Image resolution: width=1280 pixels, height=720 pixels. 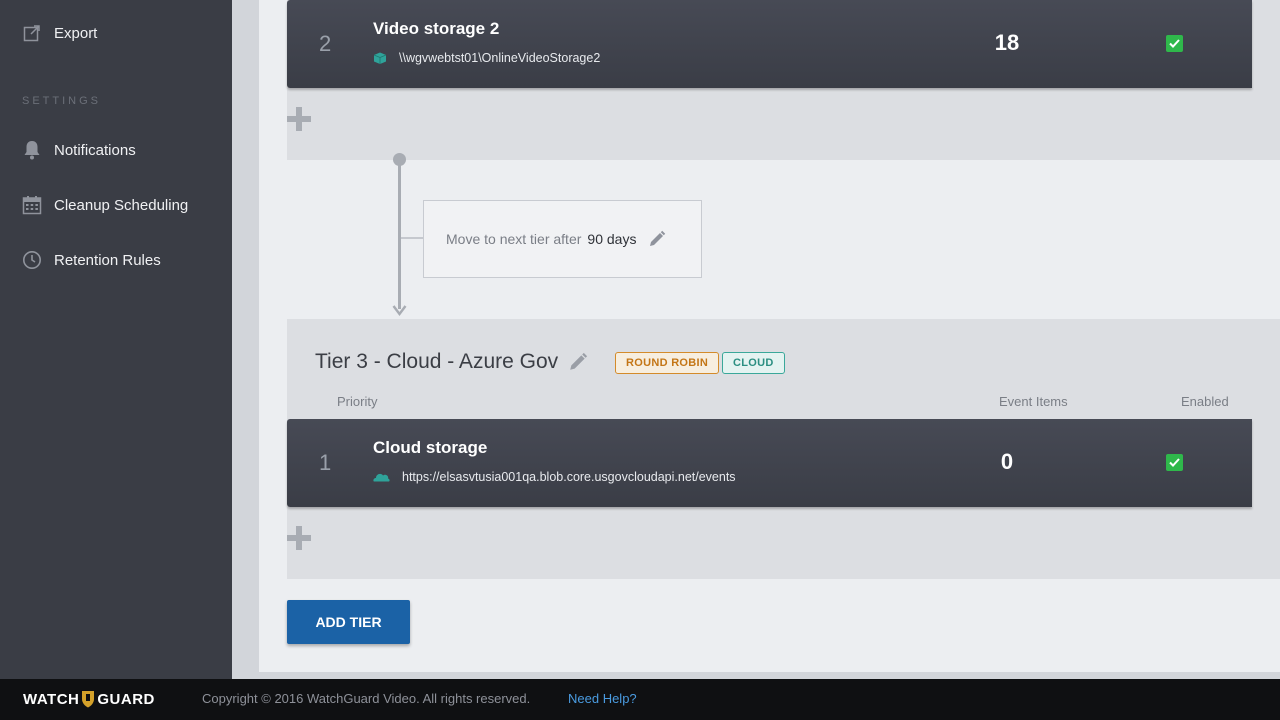 What do you see at coordinates (126, 699) in the screenshot?
I see `logo-text-right: GUARD` at bounding box center [126, 699].